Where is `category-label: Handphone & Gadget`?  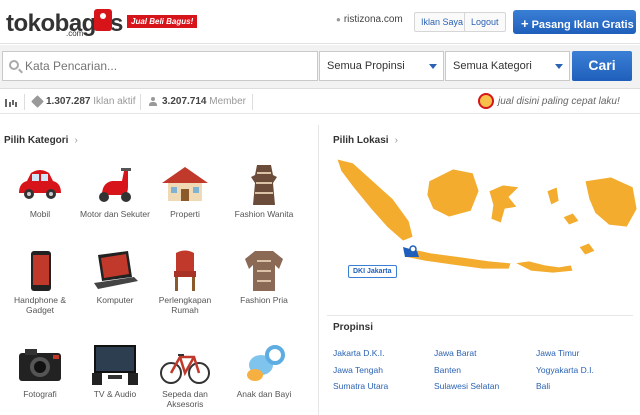
category-label: Handphone & Gadget is located at coordinates (40, 305).